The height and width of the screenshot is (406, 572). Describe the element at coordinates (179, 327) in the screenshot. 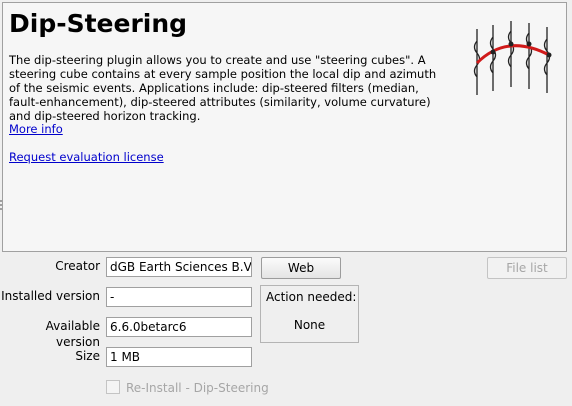

I see `available-version-field: 6.6.0betarc6` at that location.